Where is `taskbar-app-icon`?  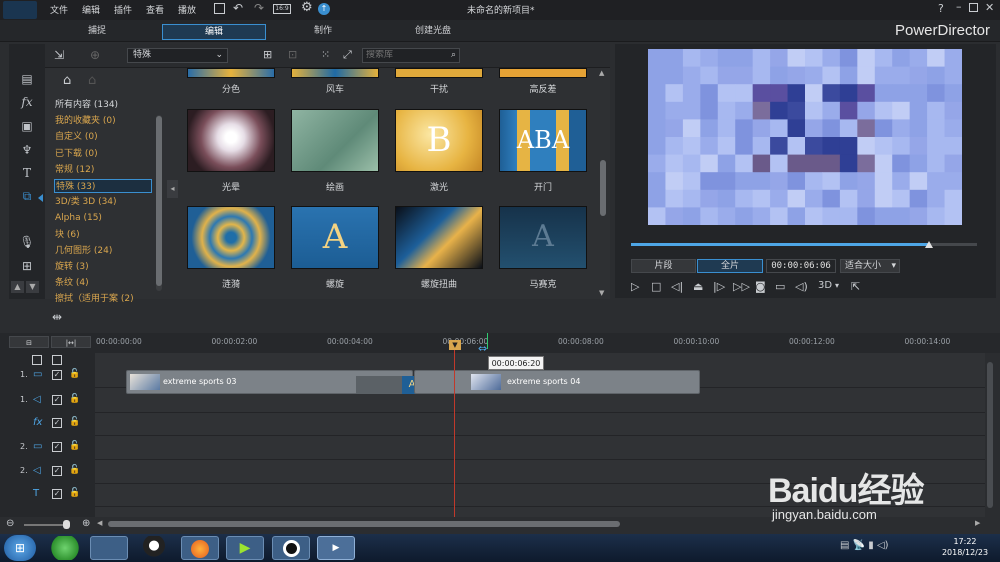
taskbar-app-icon is located at coordinates (65, 548).